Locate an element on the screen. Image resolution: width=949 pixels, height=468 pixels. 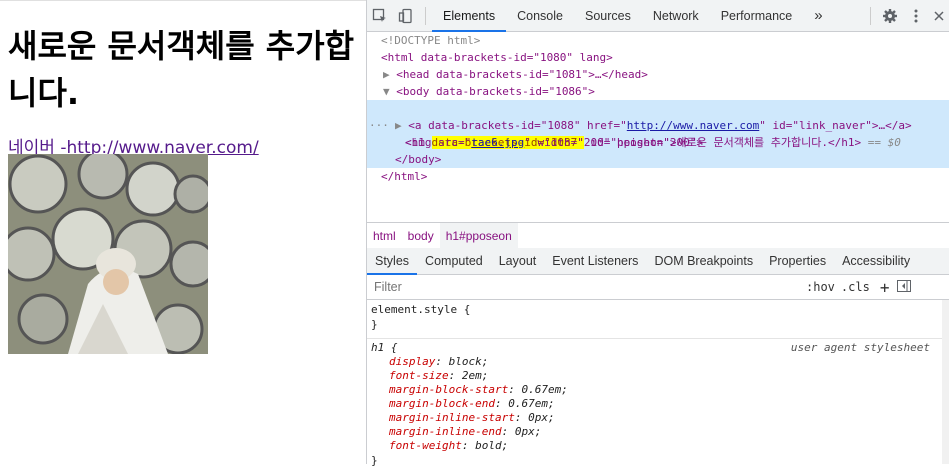
css-property-margin-inline-end: margin-inline-end: 0px; is located at coordinates (665, 432).